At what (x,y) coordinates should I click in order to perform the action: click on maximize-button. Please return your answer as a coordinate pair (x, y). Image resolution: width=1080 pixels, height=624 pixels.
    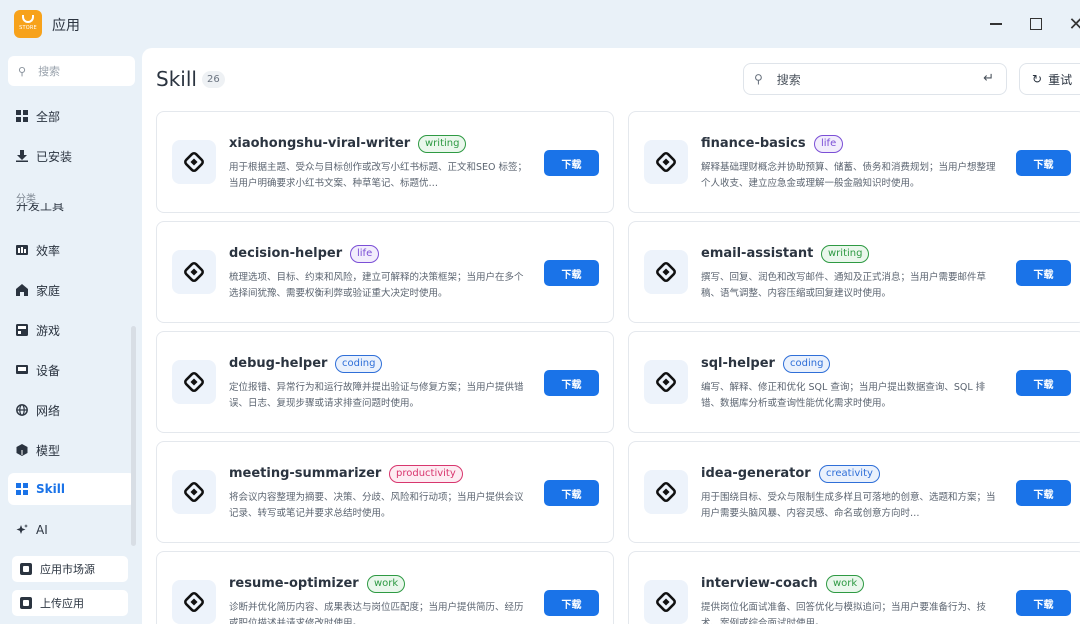
    Looking at the image, I should click on (1036, 24).